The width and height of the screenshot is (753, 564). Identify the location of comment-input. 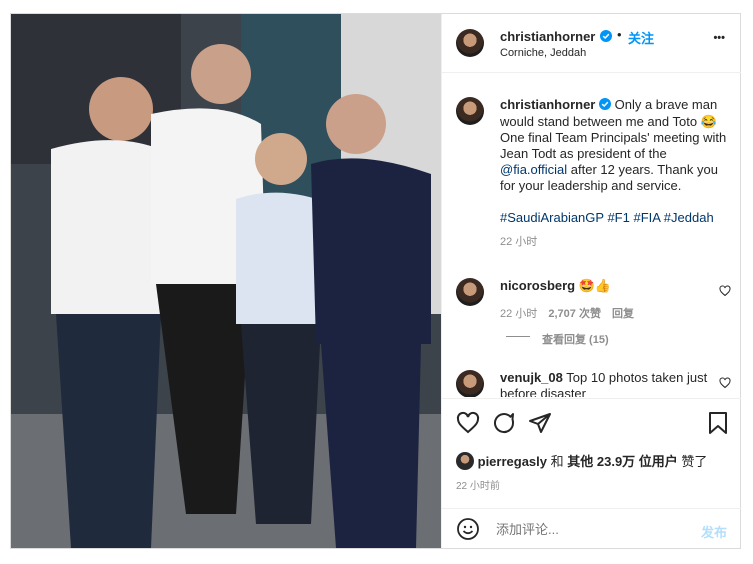
(591, 529).